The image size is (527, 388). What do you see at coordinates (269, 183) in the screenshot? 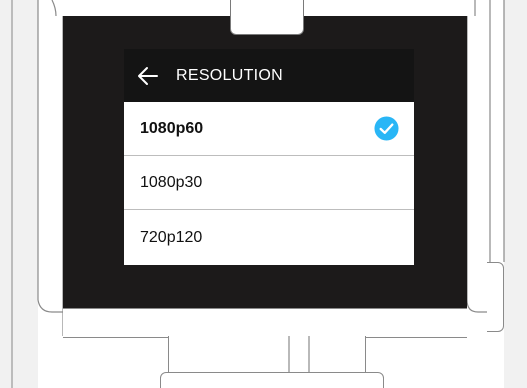
I see `option-1080p30: 1080p30` at bounding box center [269, 183].